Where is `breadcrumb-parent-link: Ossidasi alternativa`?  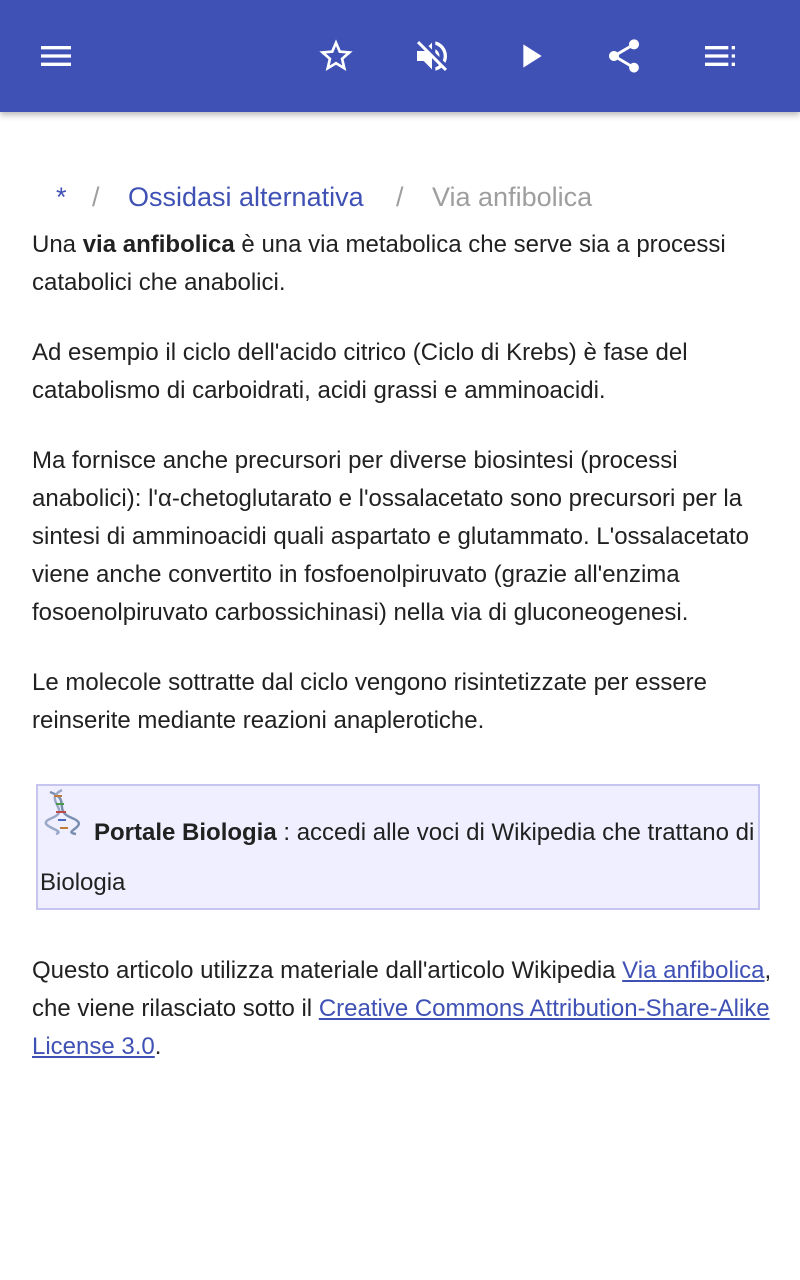 breadcrumb-parent-link: Ossidasi alternativa is located at coordinates (246, 197).